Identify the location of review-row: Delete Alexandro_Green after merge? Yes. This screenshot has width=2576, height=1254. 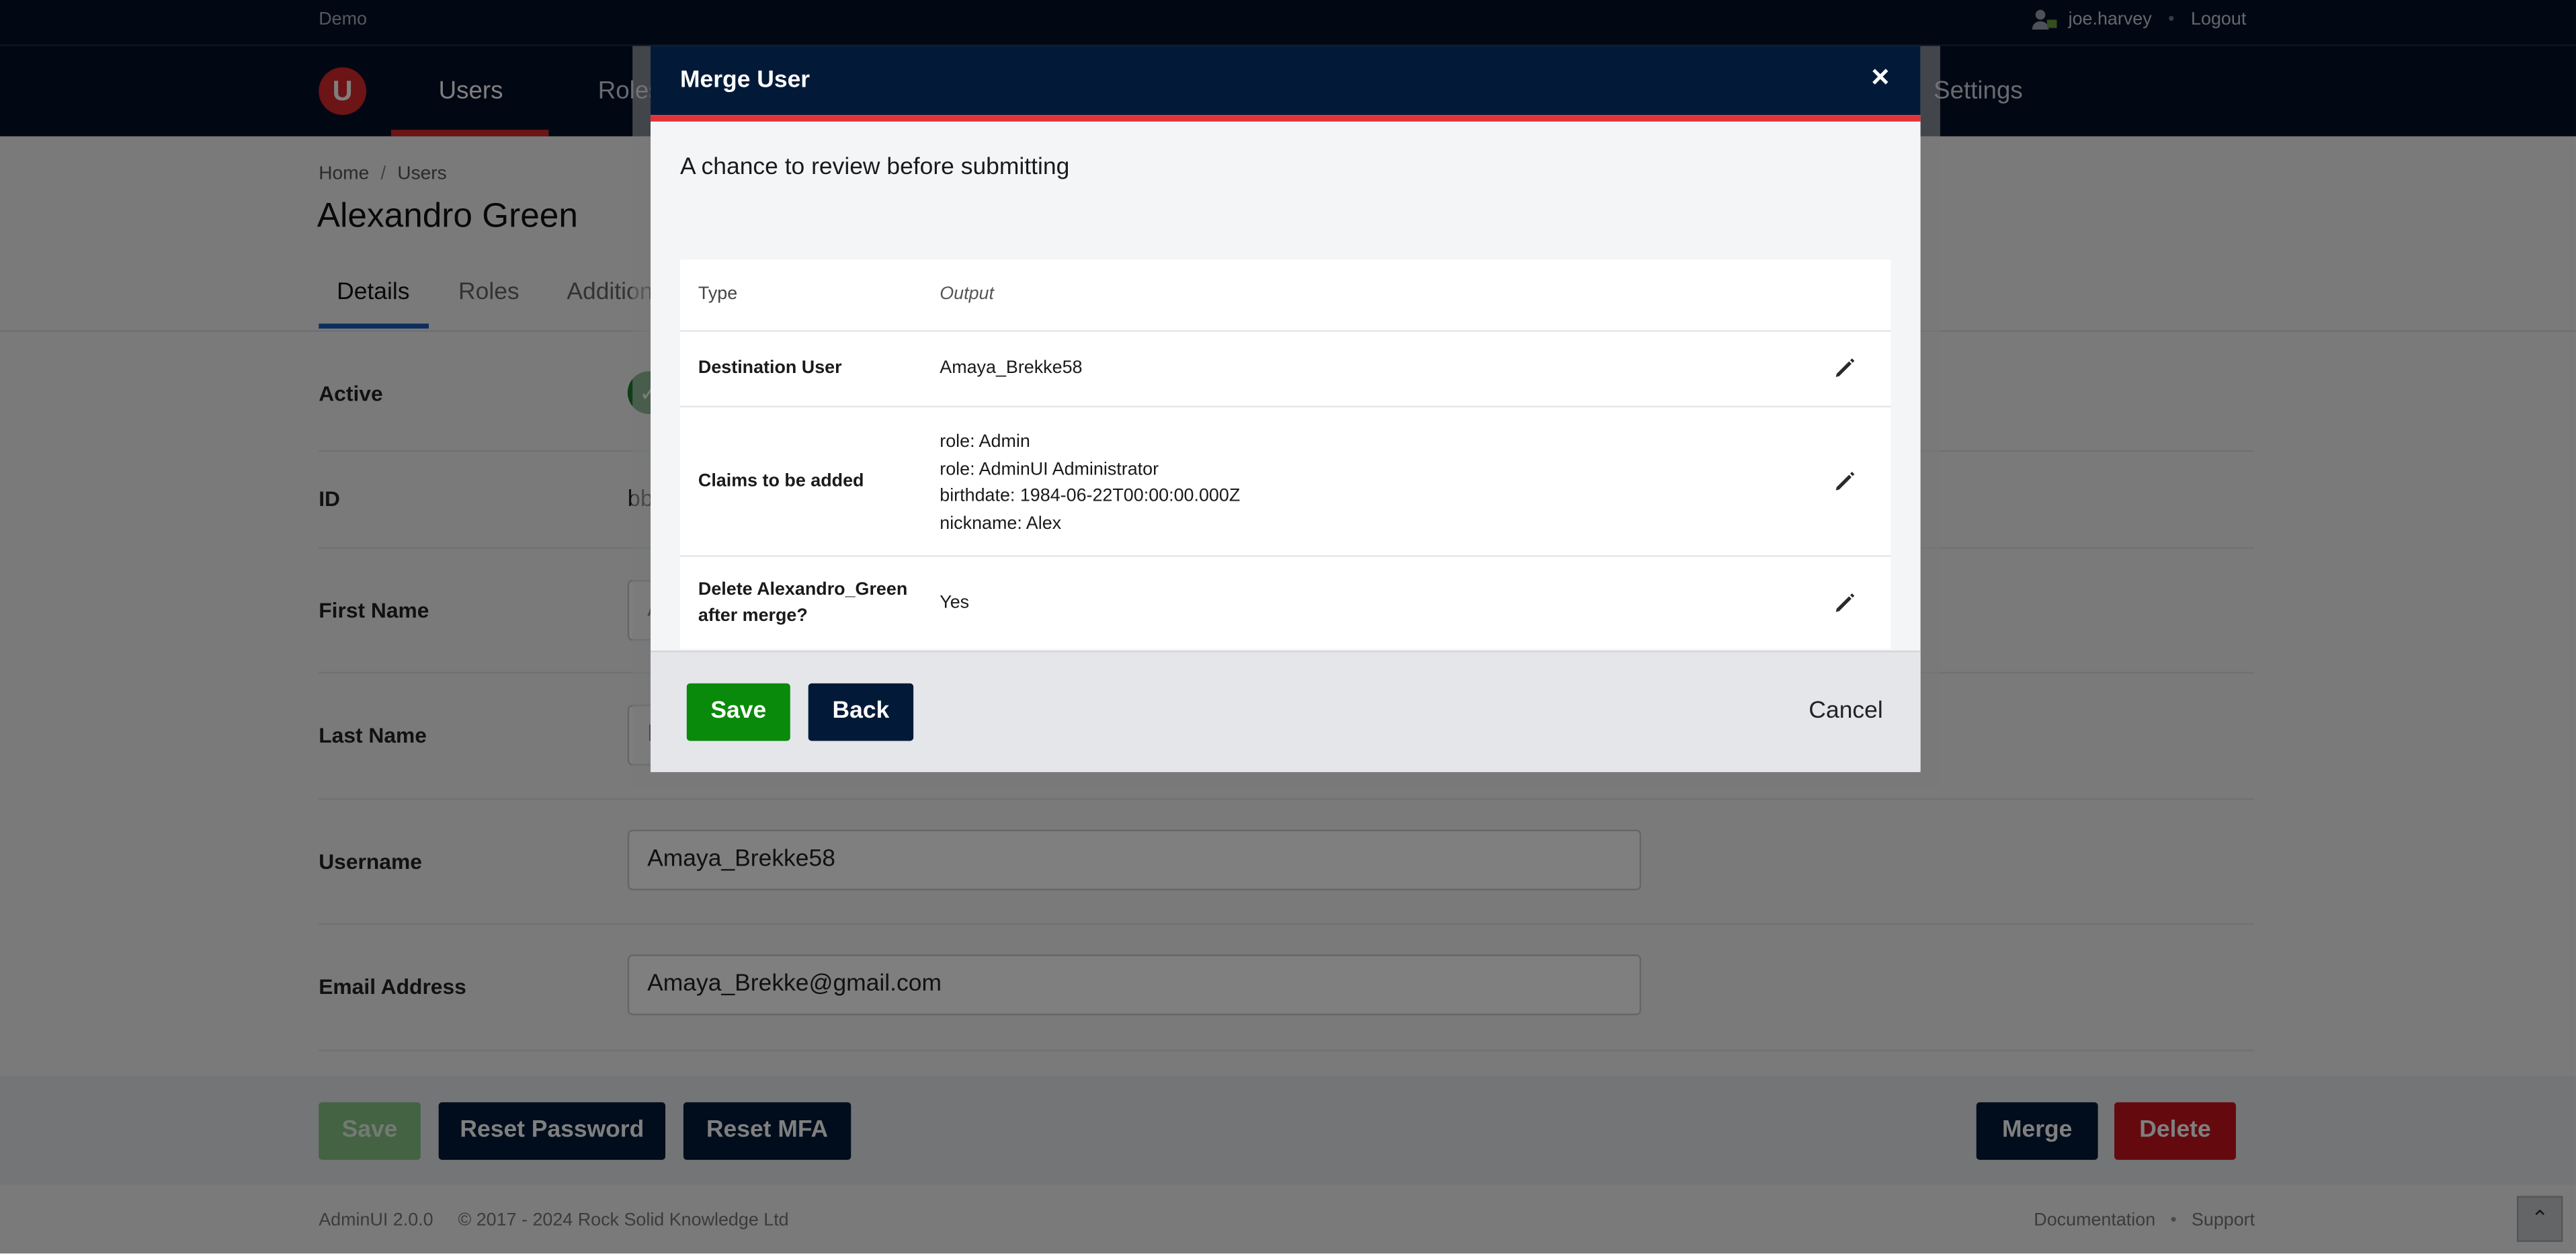
(1285, 603).